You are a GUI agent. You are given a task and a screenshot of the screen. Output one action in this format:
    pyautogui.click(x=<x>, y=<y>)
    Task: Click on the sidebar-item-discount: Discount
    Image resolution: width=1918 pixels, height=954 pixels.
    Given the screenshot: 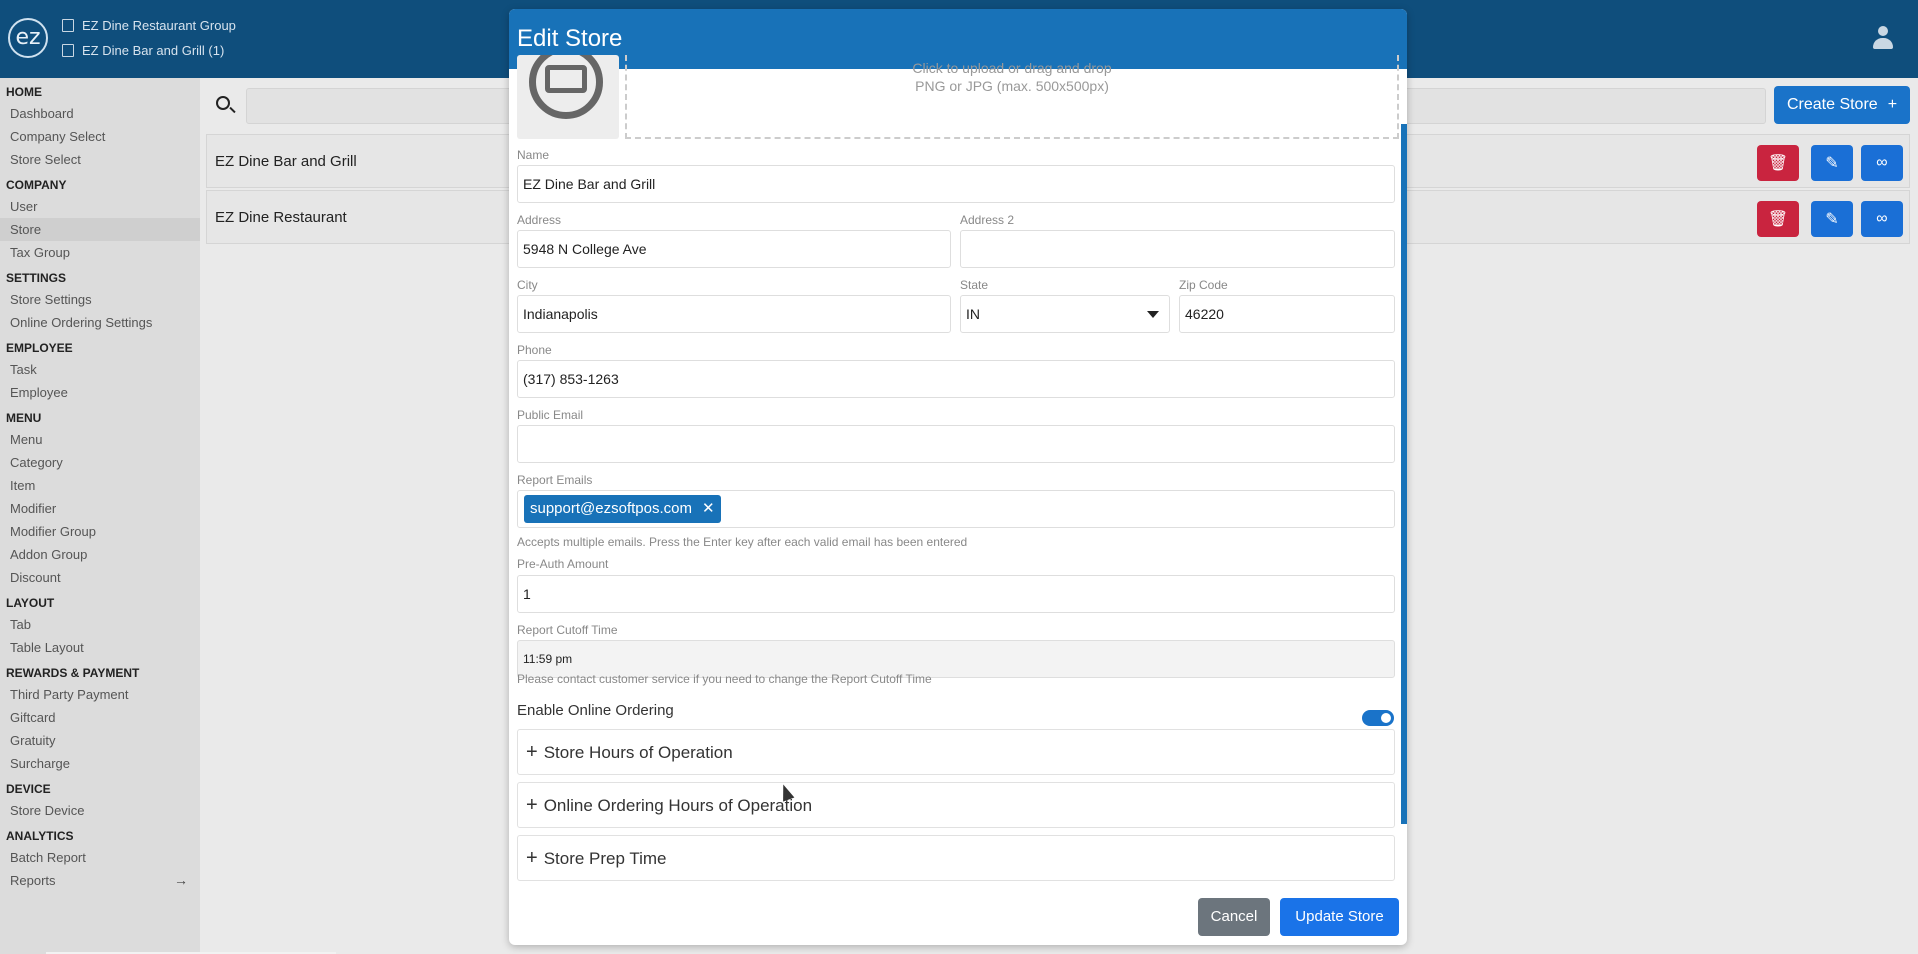 What is the action you would take?
    pyautogui.click(x=100, y=577)
    